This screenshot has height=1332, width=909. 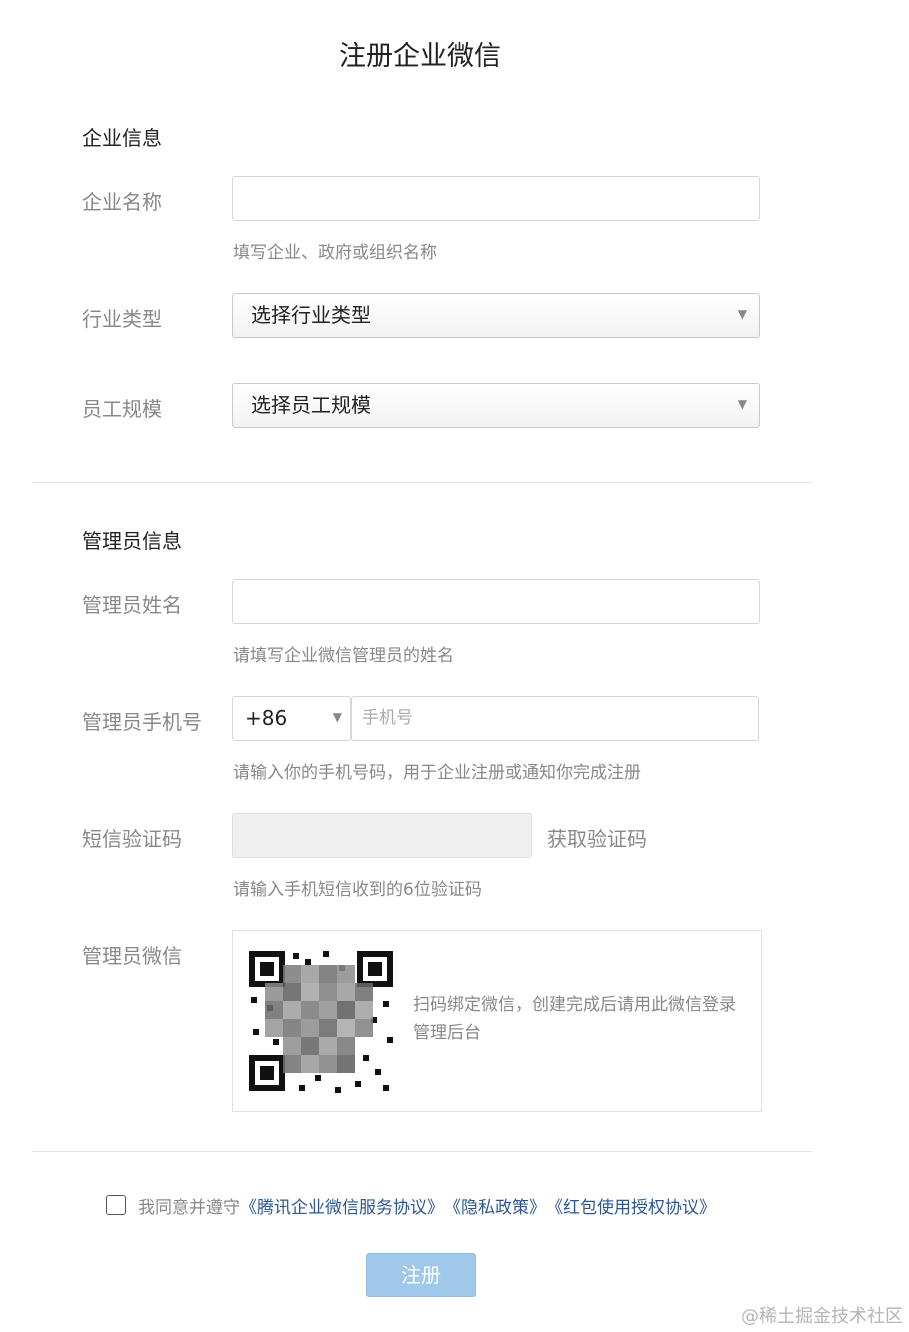 What do you see at coordinates (132, 839) in the screenshot?
I see `sms-code-label: 短信验证码` at bounding box center [132, 839].